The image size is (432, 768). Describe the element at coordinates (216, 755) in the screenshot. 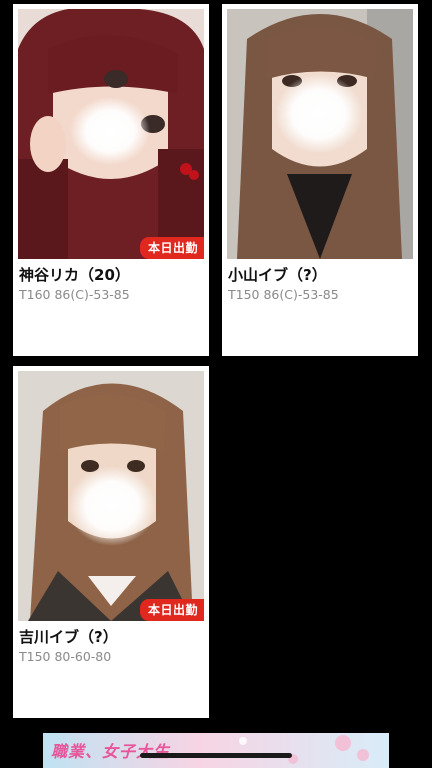

I see `home-indicator` at that location.